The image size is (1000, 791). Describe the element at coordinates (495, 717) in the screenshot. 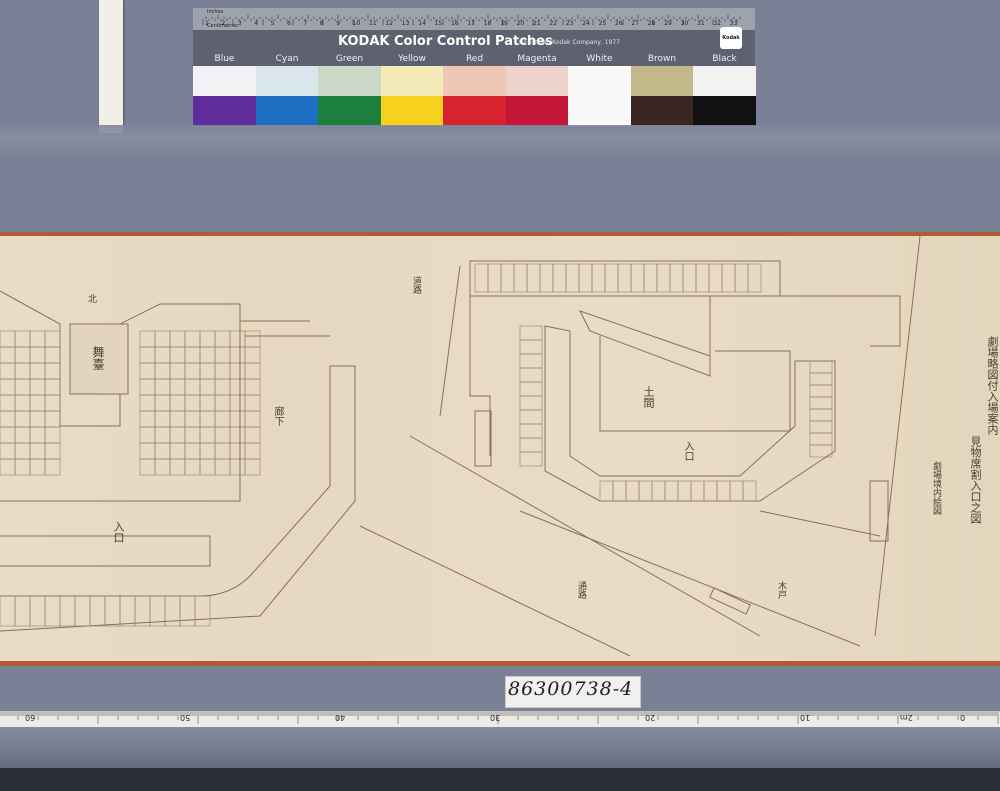

I see `tape-label: 30` at that location.